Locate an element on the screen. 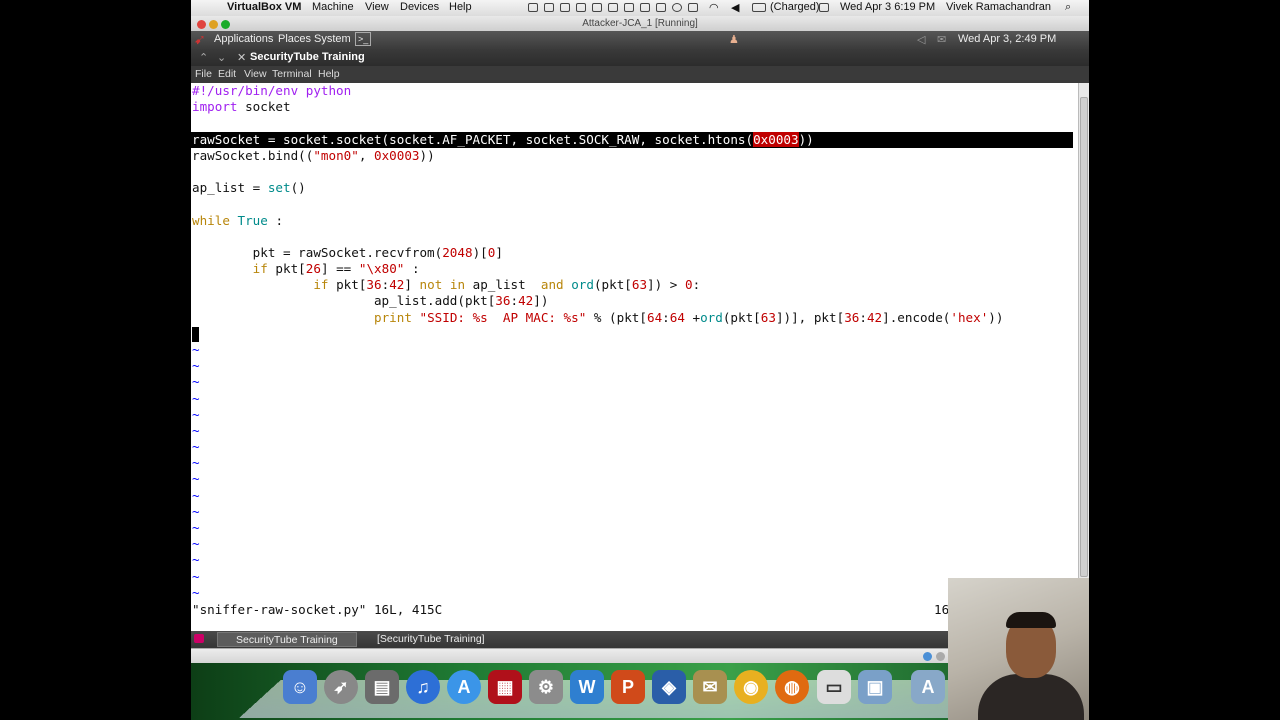  system-icon: ▤ is located at coordinates (382, 687).